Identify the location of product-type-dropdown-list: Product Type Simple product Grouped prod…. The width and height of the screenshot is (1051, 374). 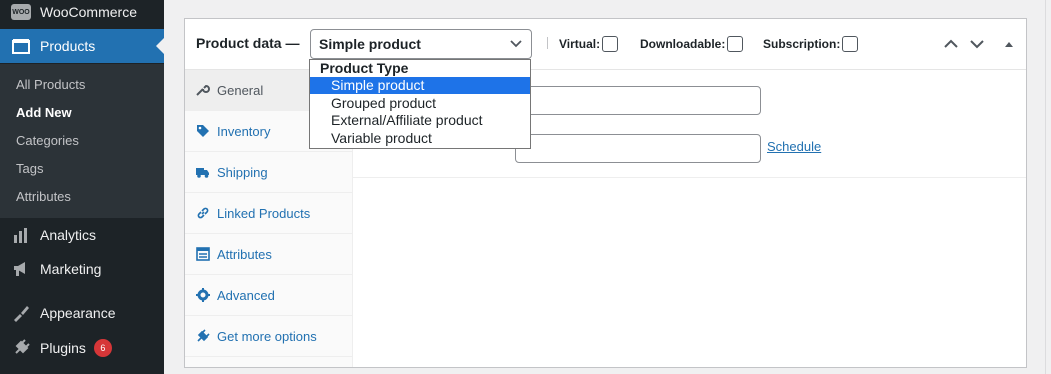
(420, 104).